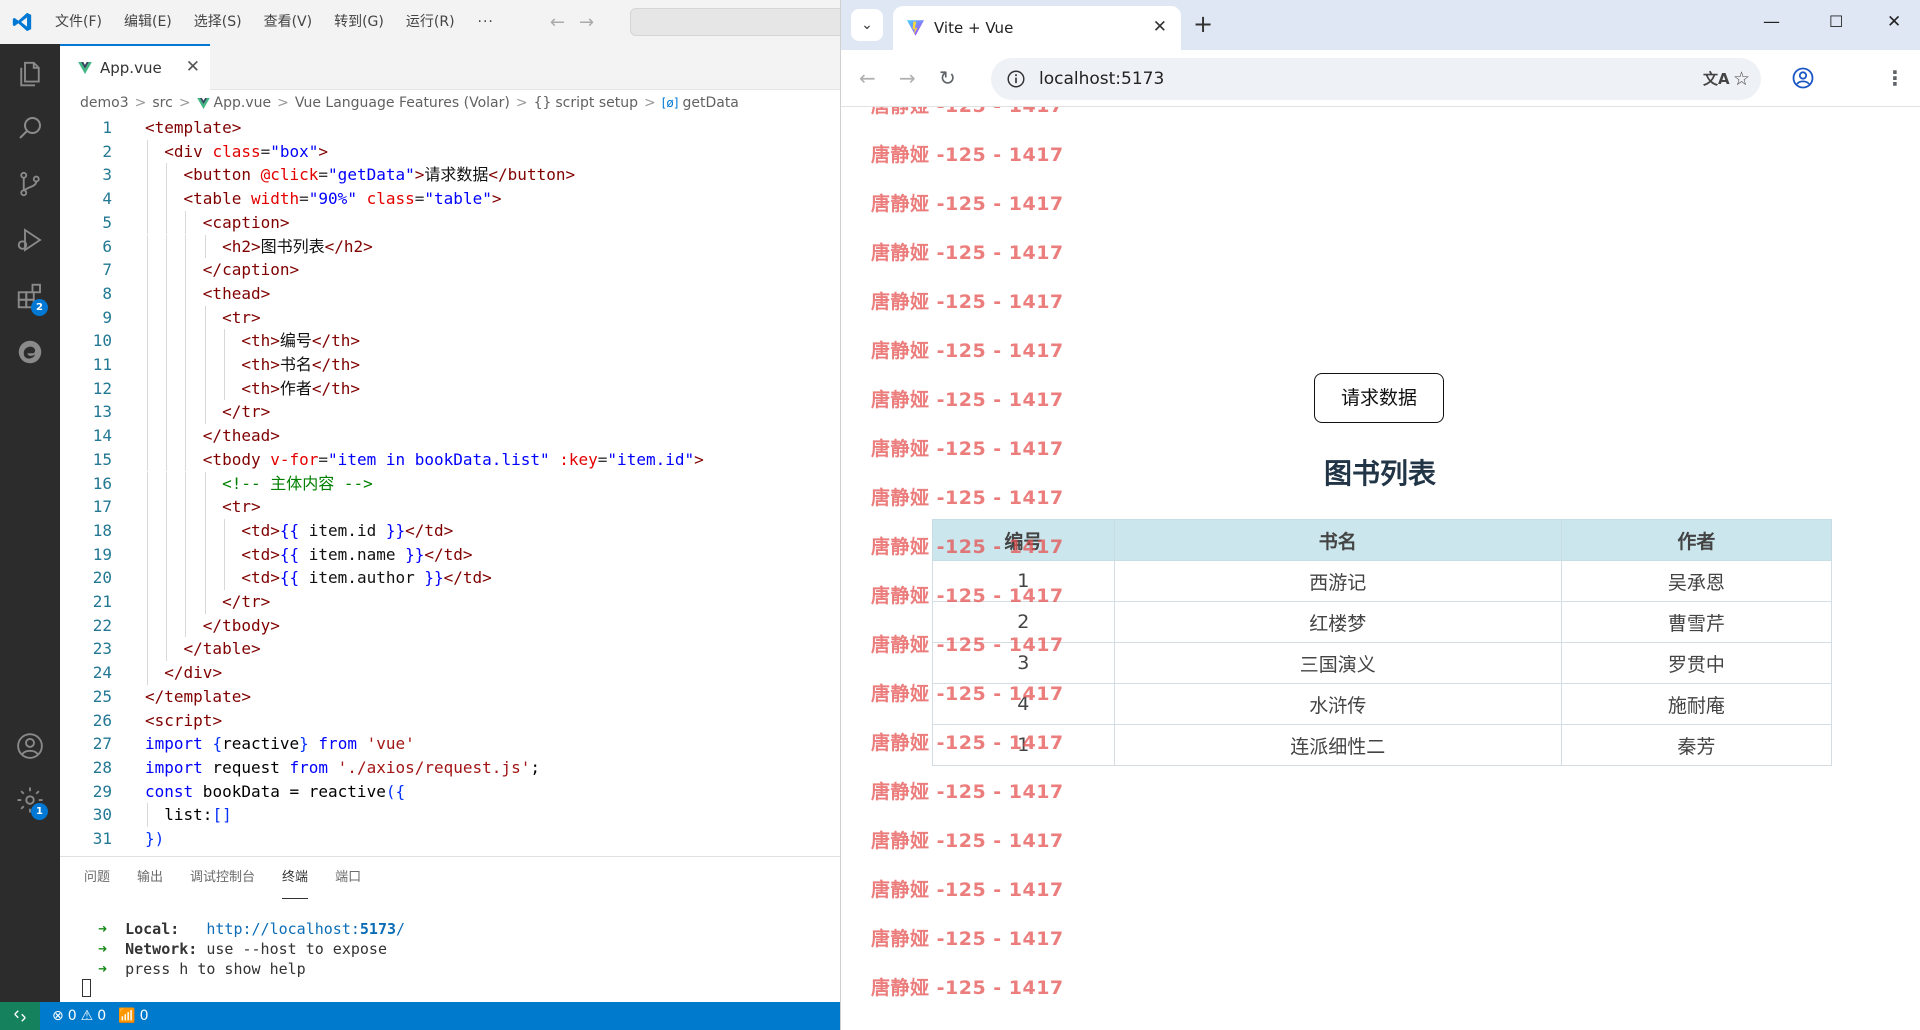 Image resolution: width=1920 pixels, height=1030 pixels. I want to click on code-line: 24 </div>, so click(450, 673).